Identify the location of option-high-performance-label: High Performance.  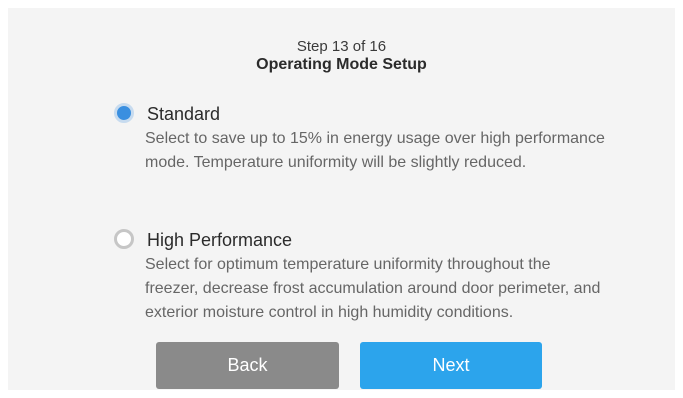
(219, 240).